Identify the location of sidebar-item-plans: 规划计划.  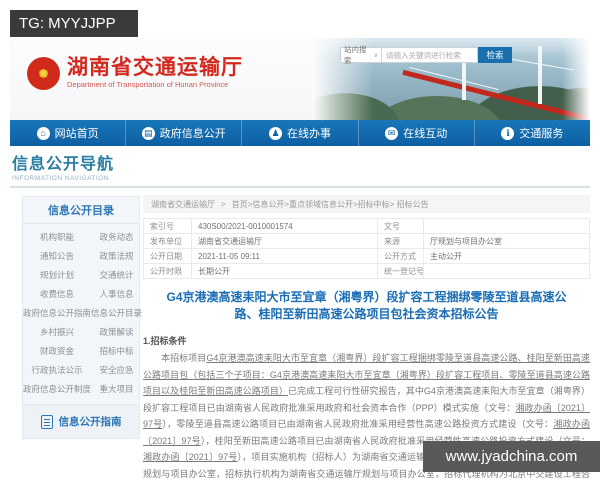
(57, 275).